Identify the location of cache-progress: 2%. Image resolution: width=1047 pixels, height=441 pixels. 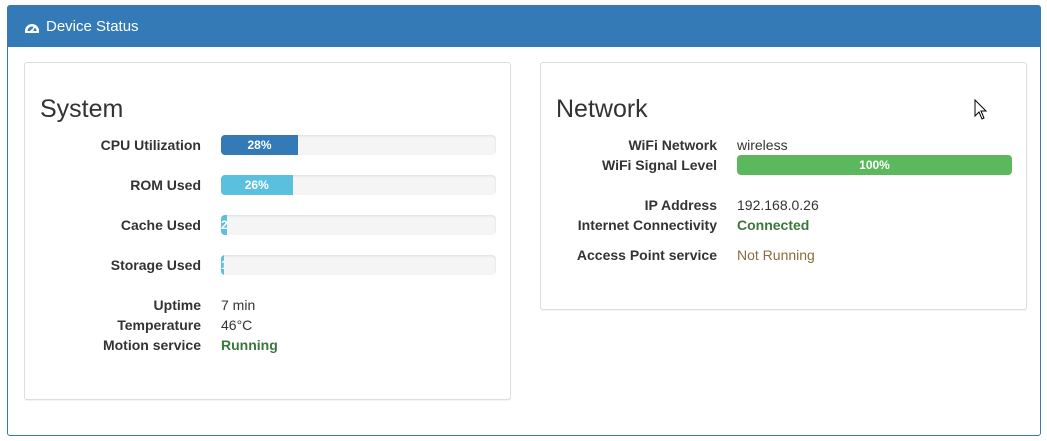
(358, 225).